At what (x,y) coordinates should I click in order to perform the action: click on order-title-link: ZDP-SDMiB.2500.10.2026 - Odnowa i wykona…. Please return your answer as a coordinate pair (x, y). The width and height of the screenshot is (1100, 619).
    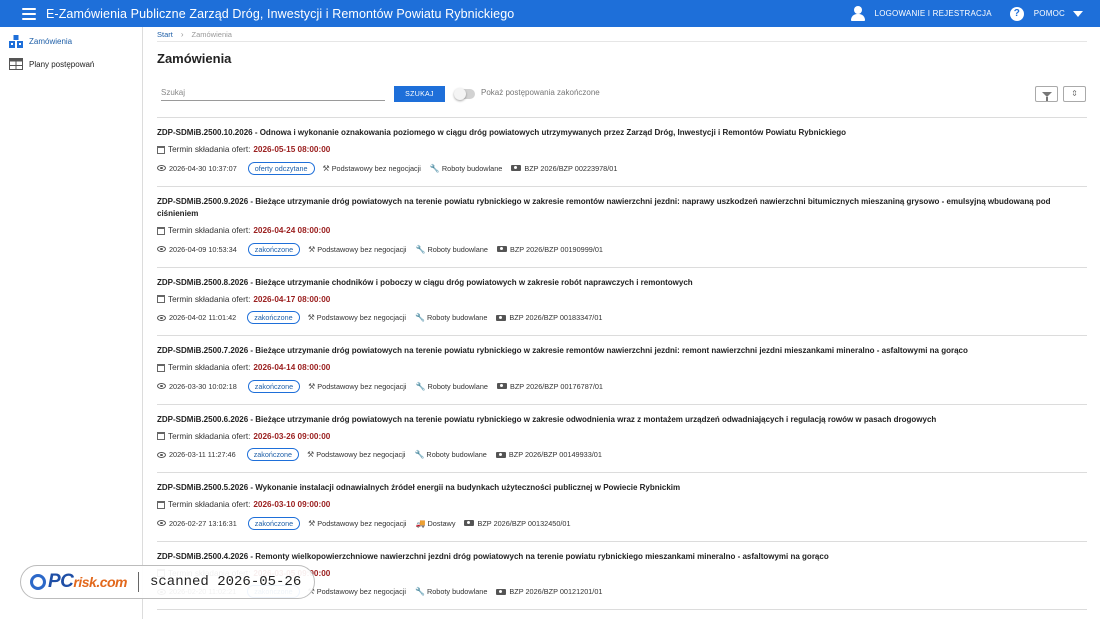
    Looking at the image, I should click on (622, 133).